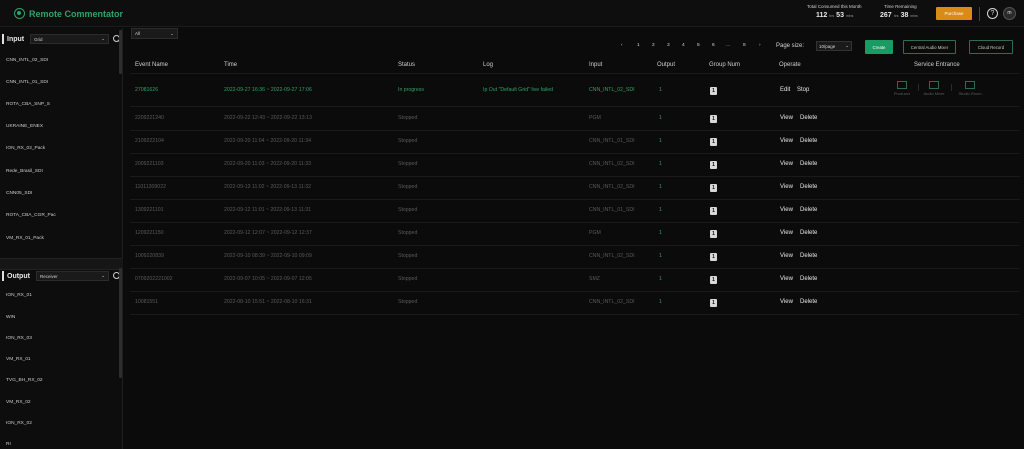  I want to click on event-name-cell: 27081626, so click(146, 90).